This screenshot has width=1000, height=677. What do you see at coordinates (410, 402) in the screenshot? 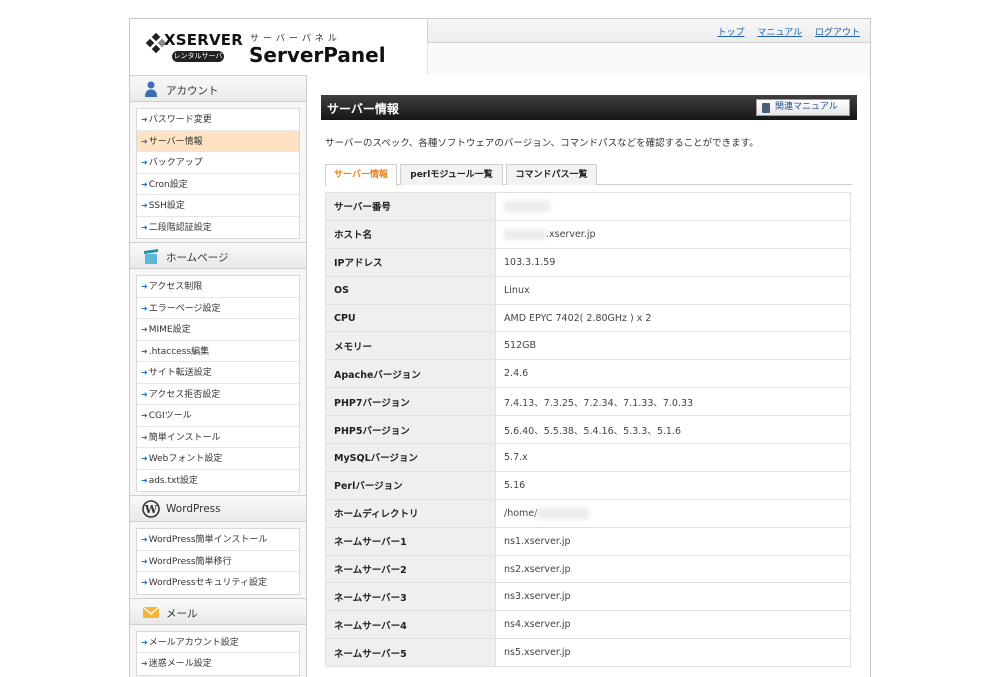
I see `row-key: PHP7バージョン` at bounding box center [410, 402].